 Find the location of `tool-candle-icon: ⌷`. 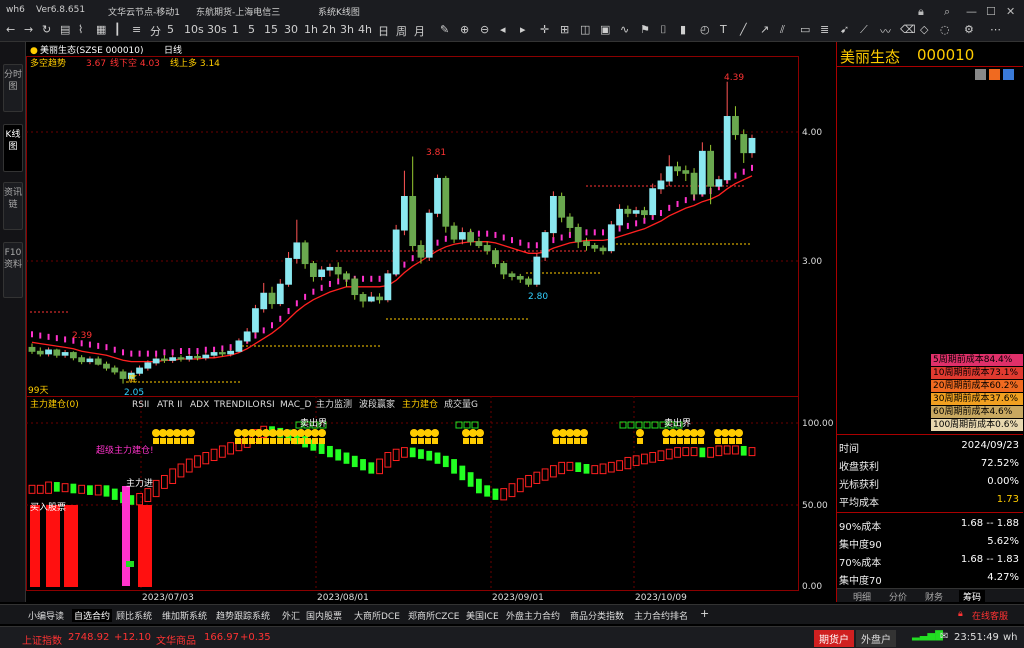

tool-candle-icon: ⌷ is located at coordinates (663, 31).